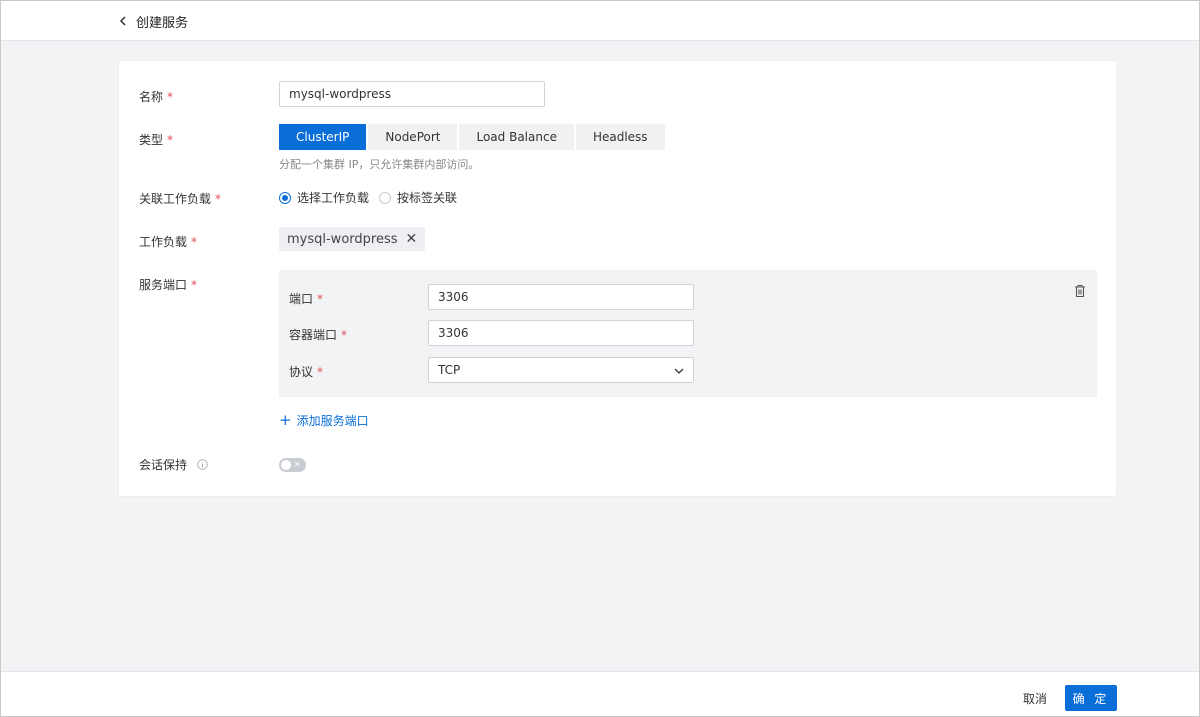  I want to click on workload-label: 工作负载 *, so click(168, 242).